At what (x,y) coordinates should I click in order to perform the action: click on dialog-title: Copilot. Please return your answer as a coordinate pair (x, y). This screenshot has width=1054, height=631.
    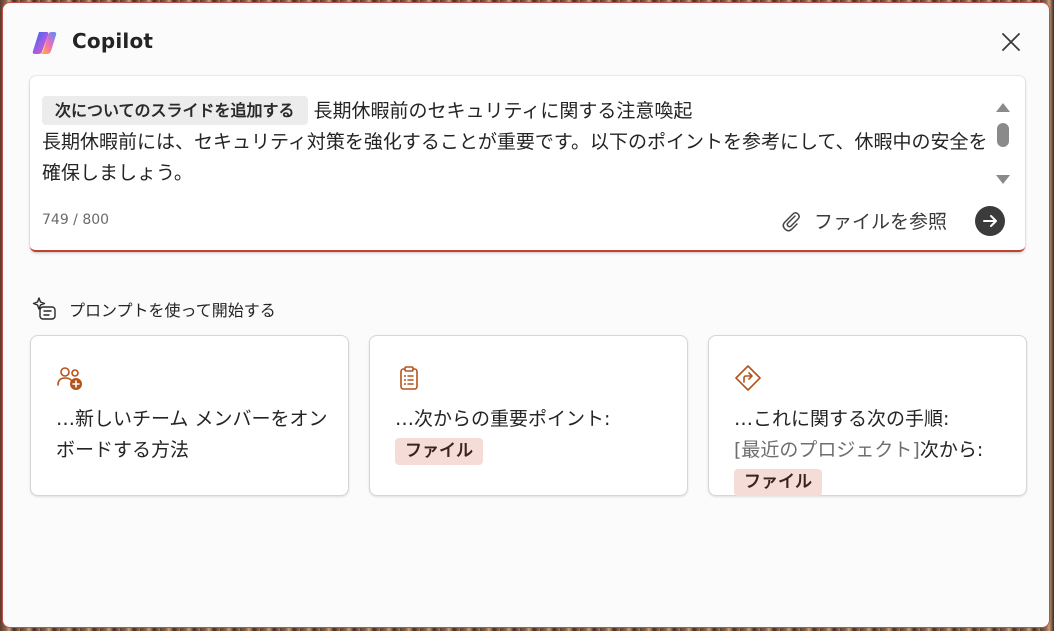
    Looking at the image, I should click on (113, 41).